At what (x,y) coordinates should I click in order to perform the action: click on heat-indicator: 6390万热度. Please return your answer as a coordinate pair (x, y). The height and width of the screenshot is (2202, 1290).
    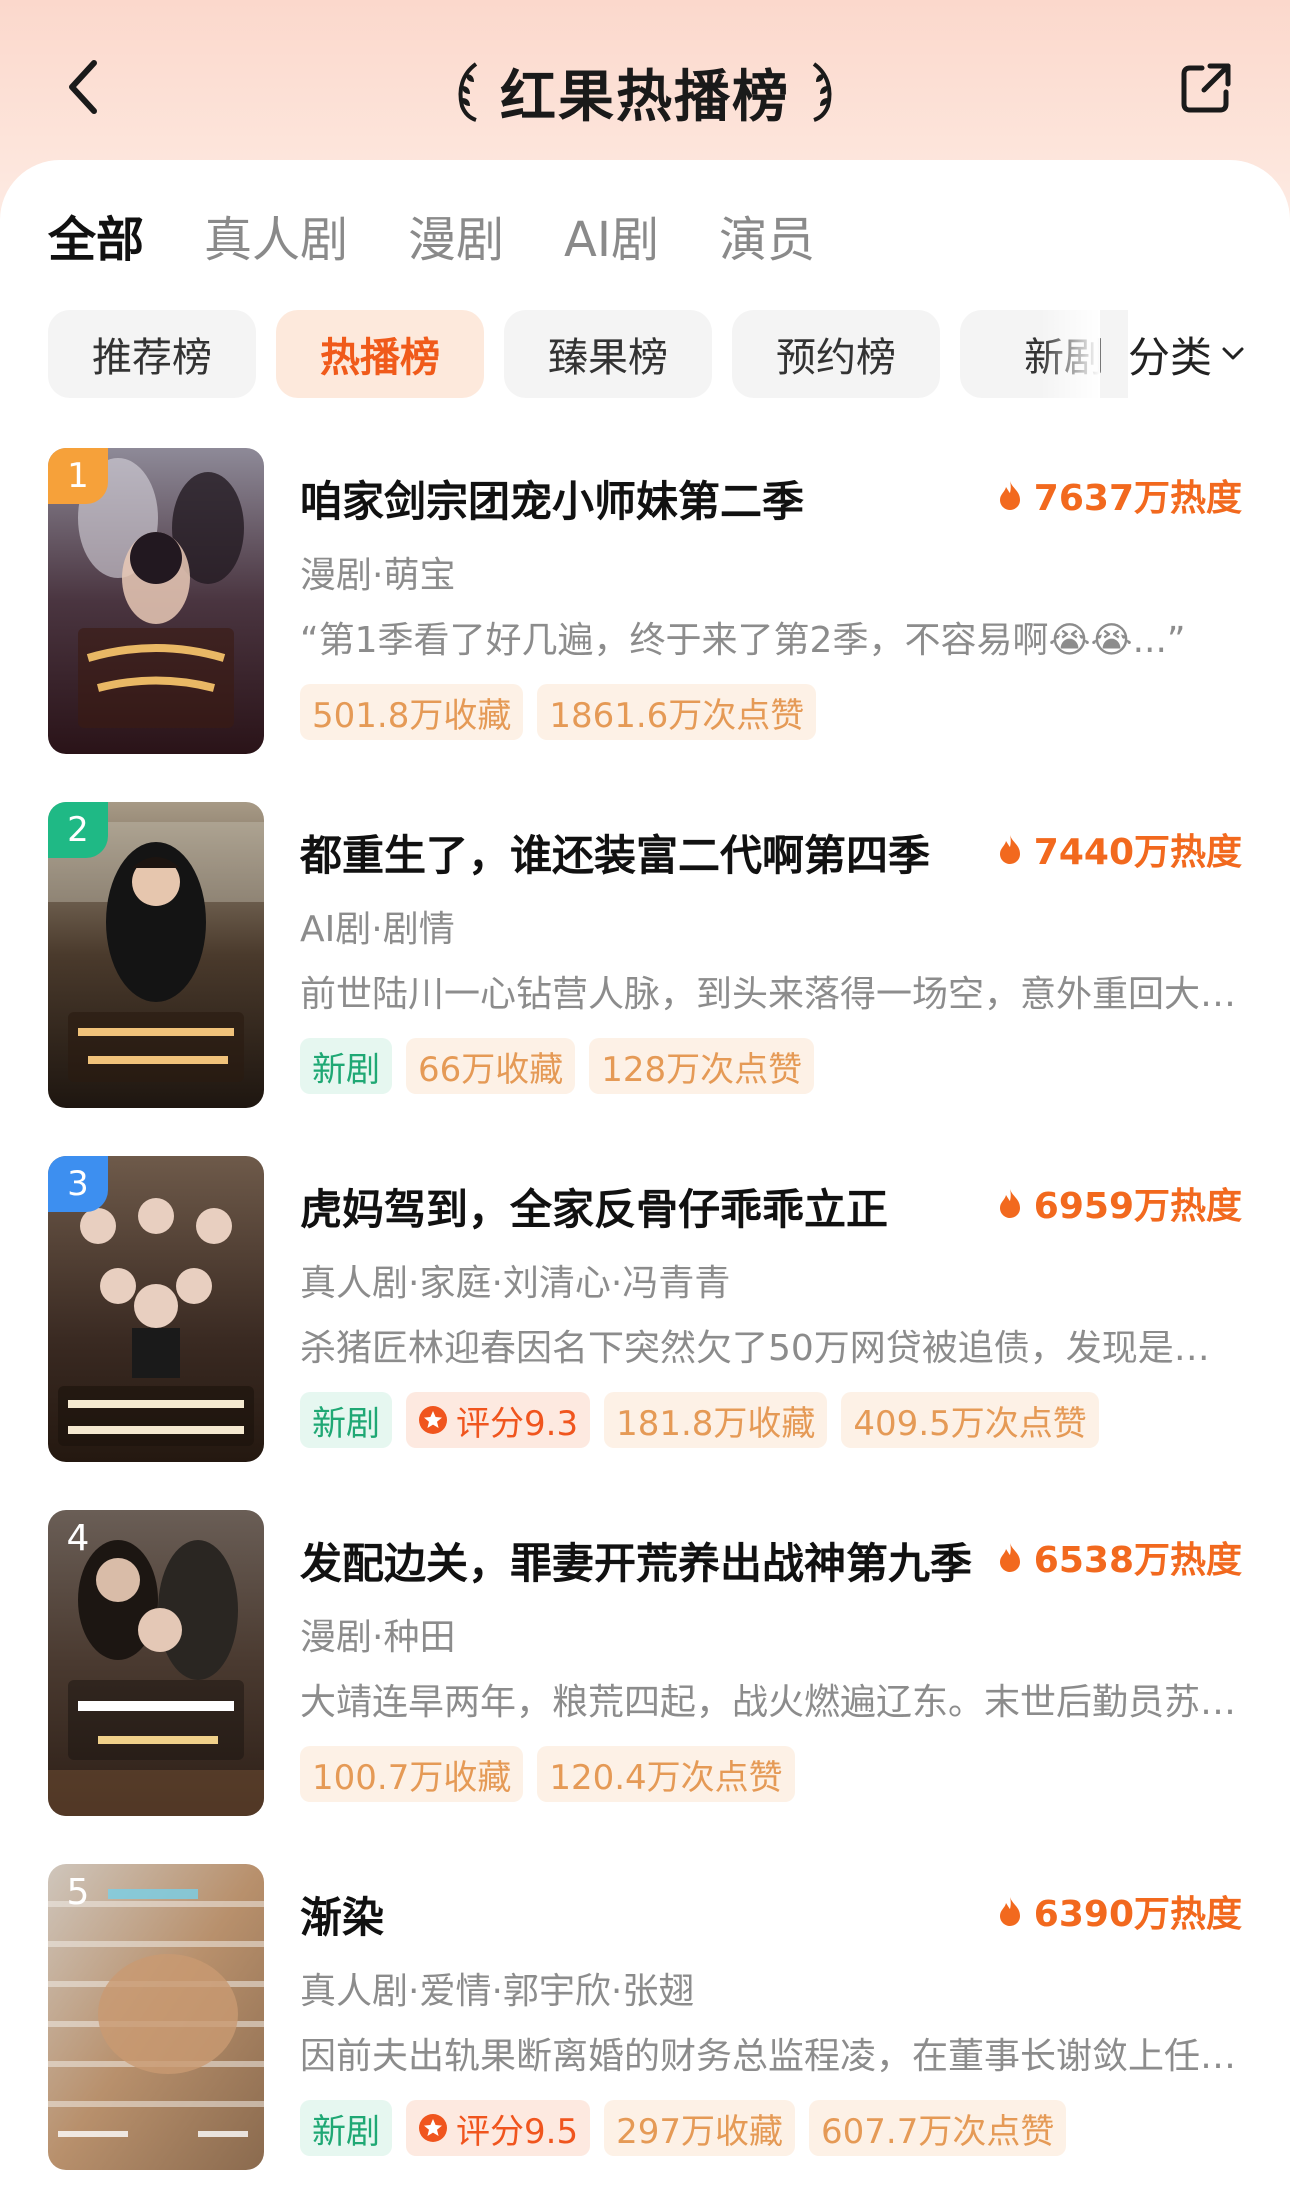
    Looking at the image, I should click on (1120, 1911).